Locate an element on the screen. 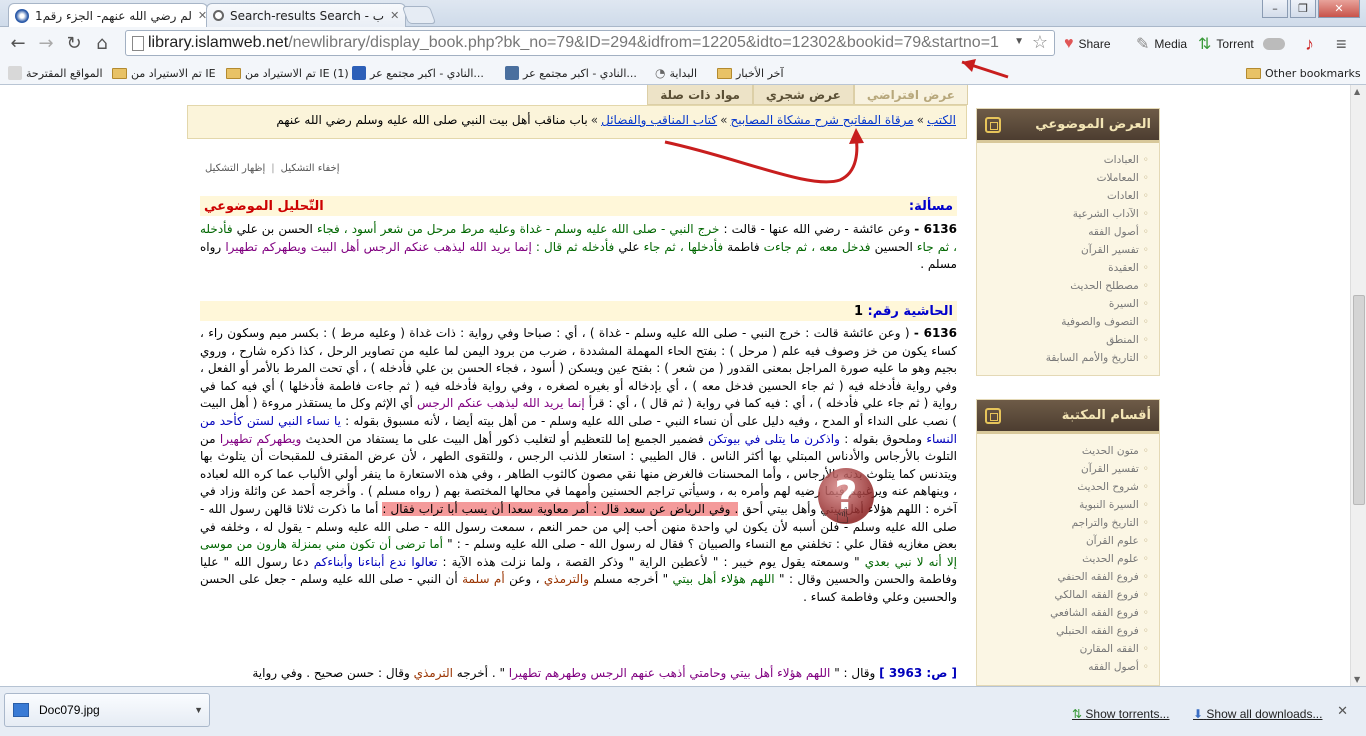  hashiya-label: الحاشية رقم: is located at coordinates (910, 311).